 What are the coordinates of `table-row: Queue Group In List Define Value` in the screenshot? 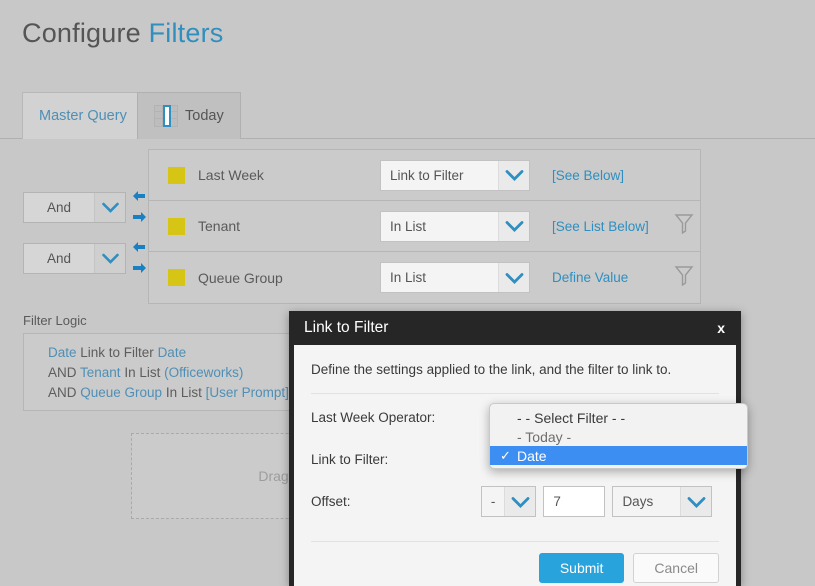 It's located at (424, 277).